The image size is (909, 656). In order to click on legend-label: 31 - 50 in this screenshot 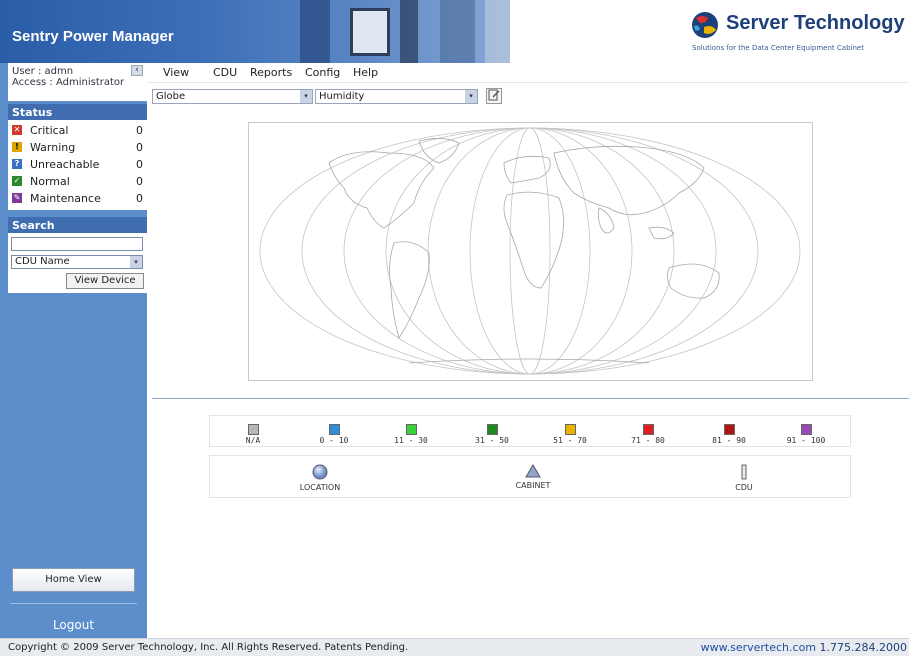, I will do `click(492, 440)`.